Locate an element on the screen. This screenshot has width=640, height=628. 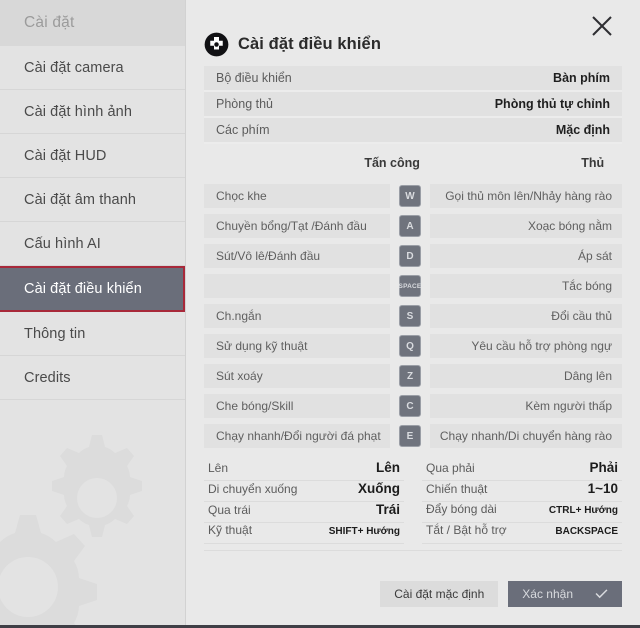
summary-label: Bộ điều khiển is located at coordinates (254, 78).